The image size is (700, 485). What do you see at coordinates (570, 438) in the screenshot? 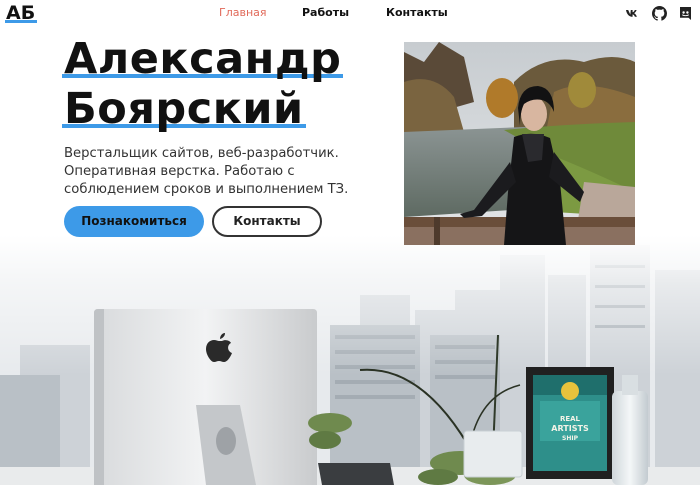
I see `poster-text-3: SHIP` at bounding box center [570, 438].